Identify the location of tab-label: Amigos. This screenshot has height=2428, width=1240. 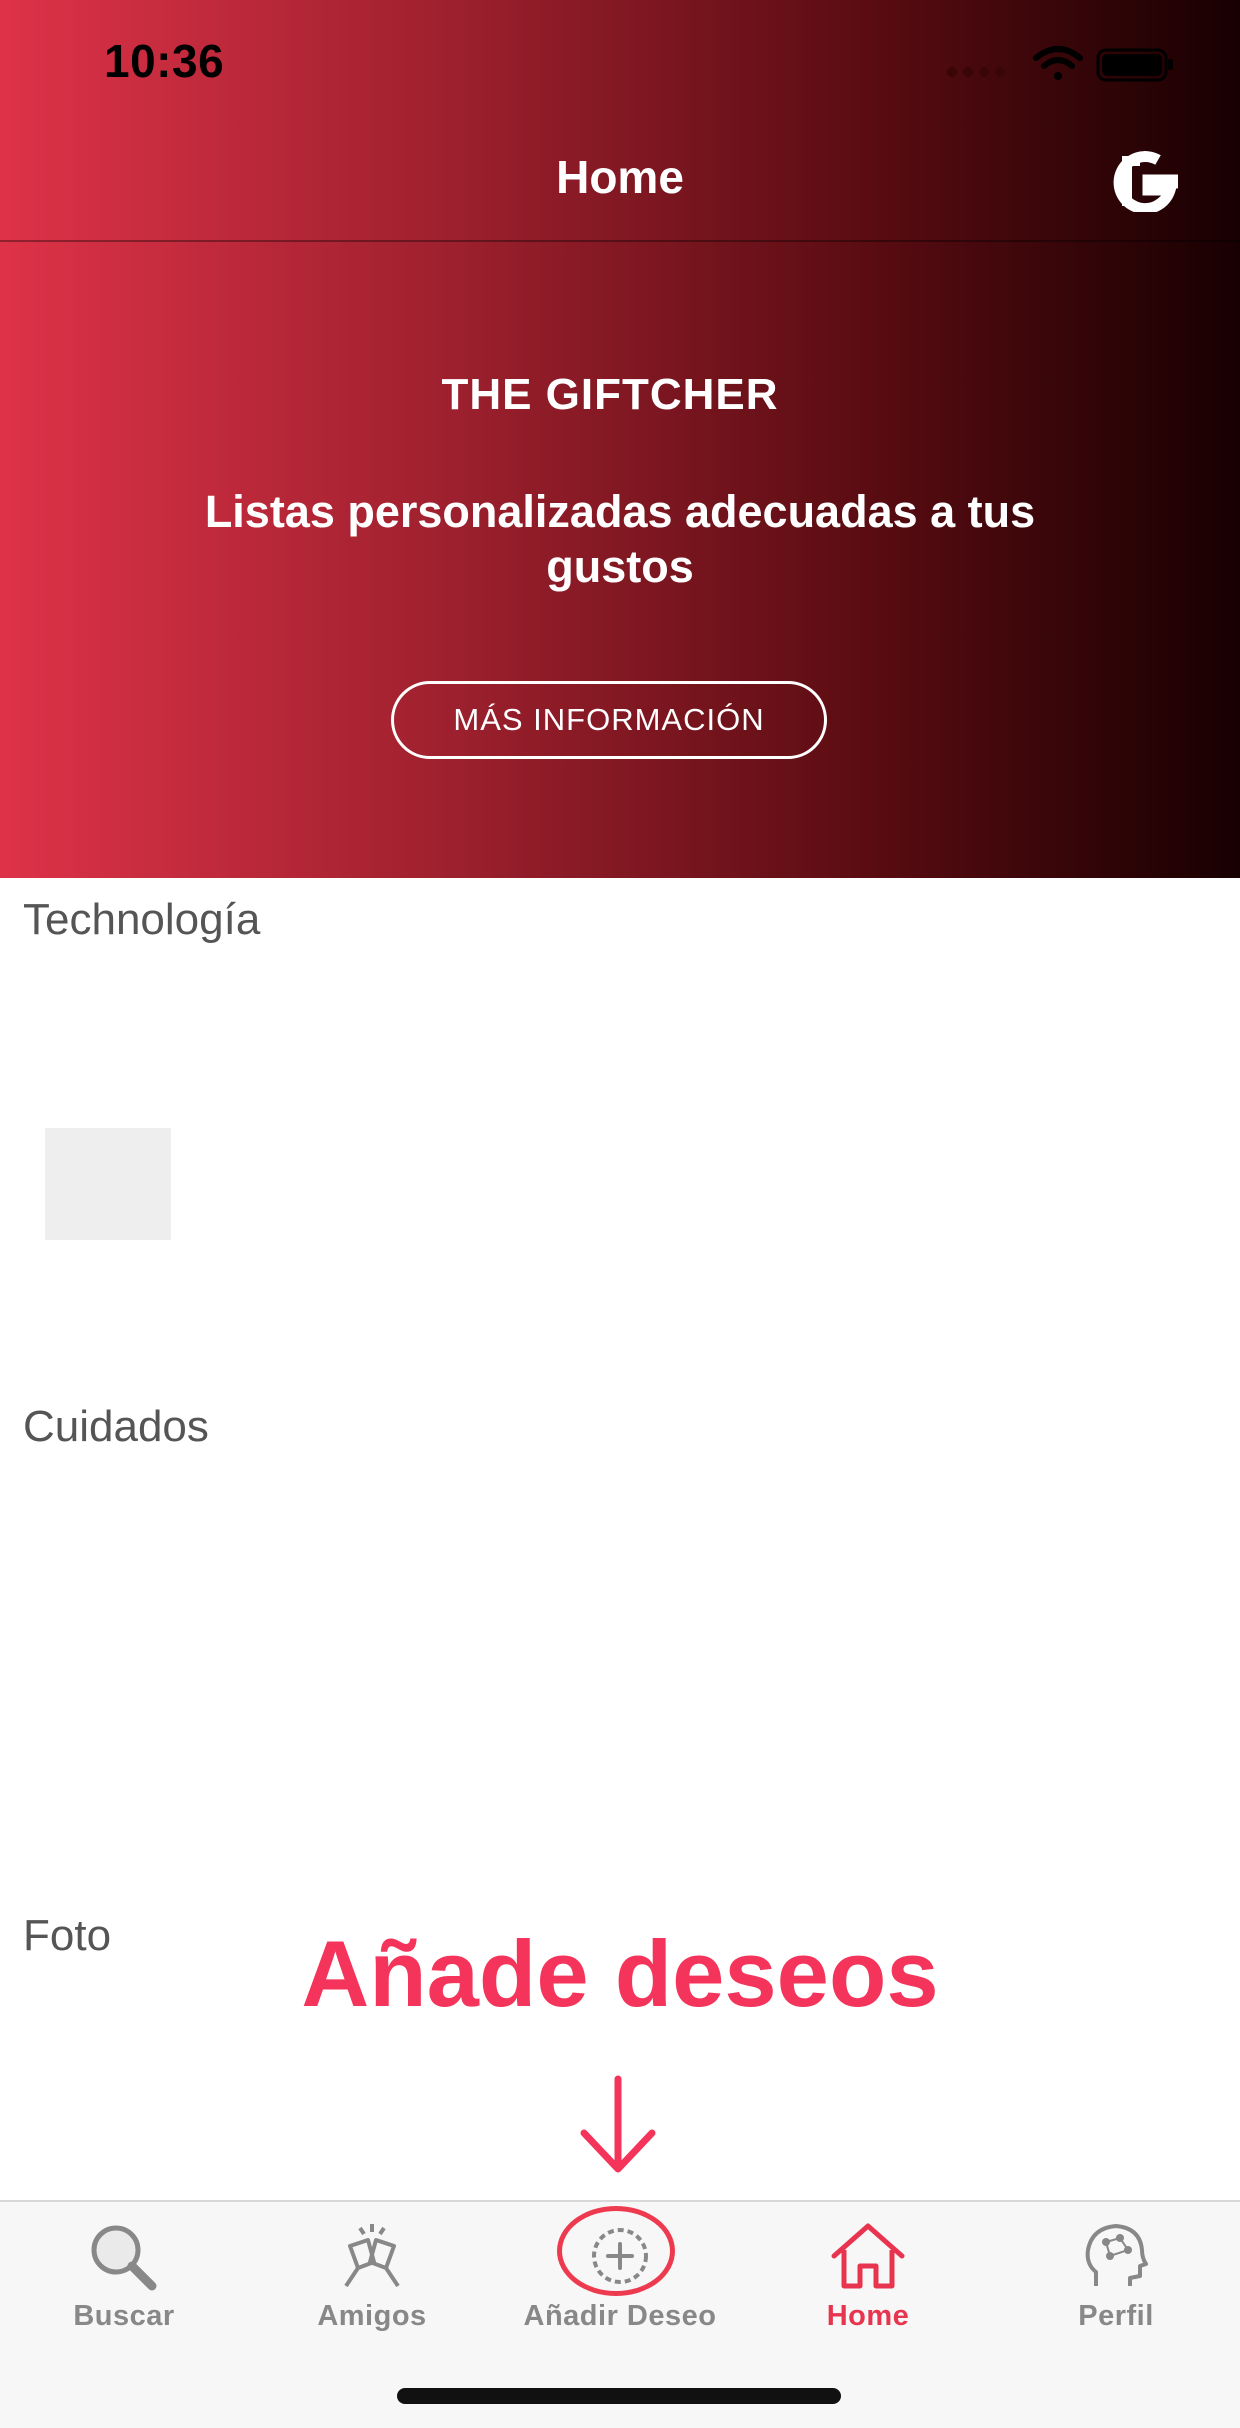
(372, 2316).